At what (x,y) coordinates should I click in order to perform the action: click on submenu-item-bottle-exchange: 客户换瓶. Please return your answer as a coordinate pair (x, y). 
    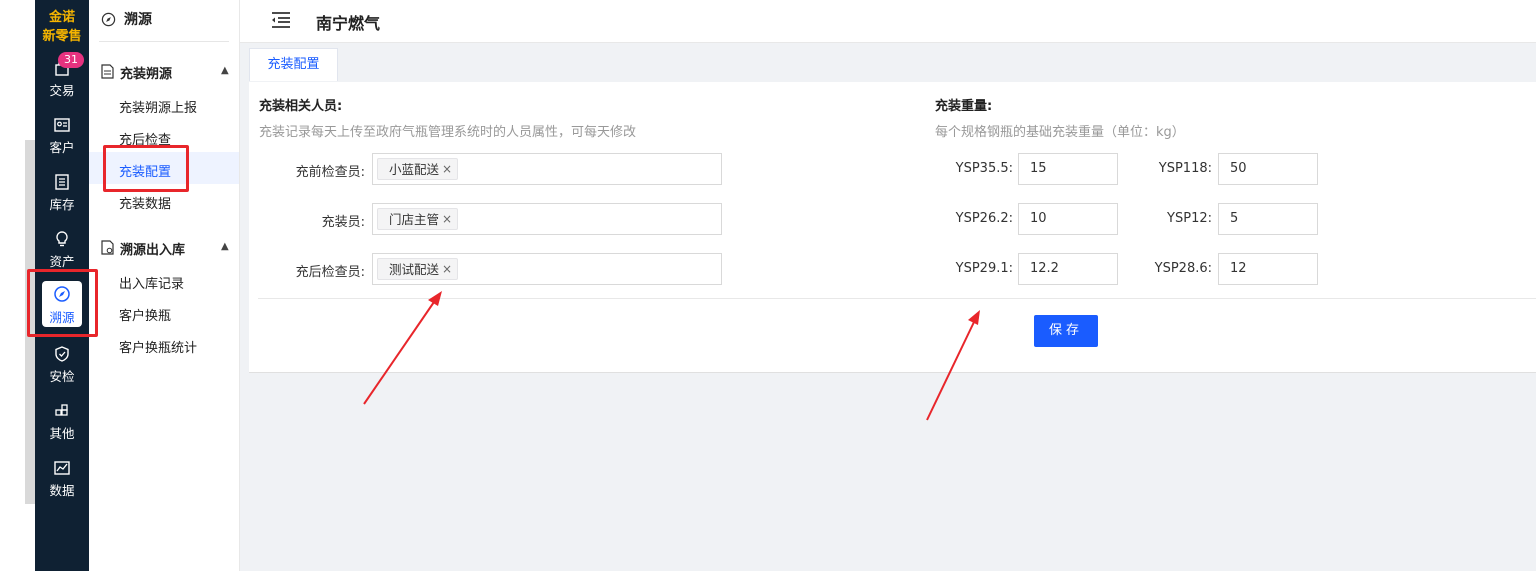
    Looking at the image, I should click on (145, 314).